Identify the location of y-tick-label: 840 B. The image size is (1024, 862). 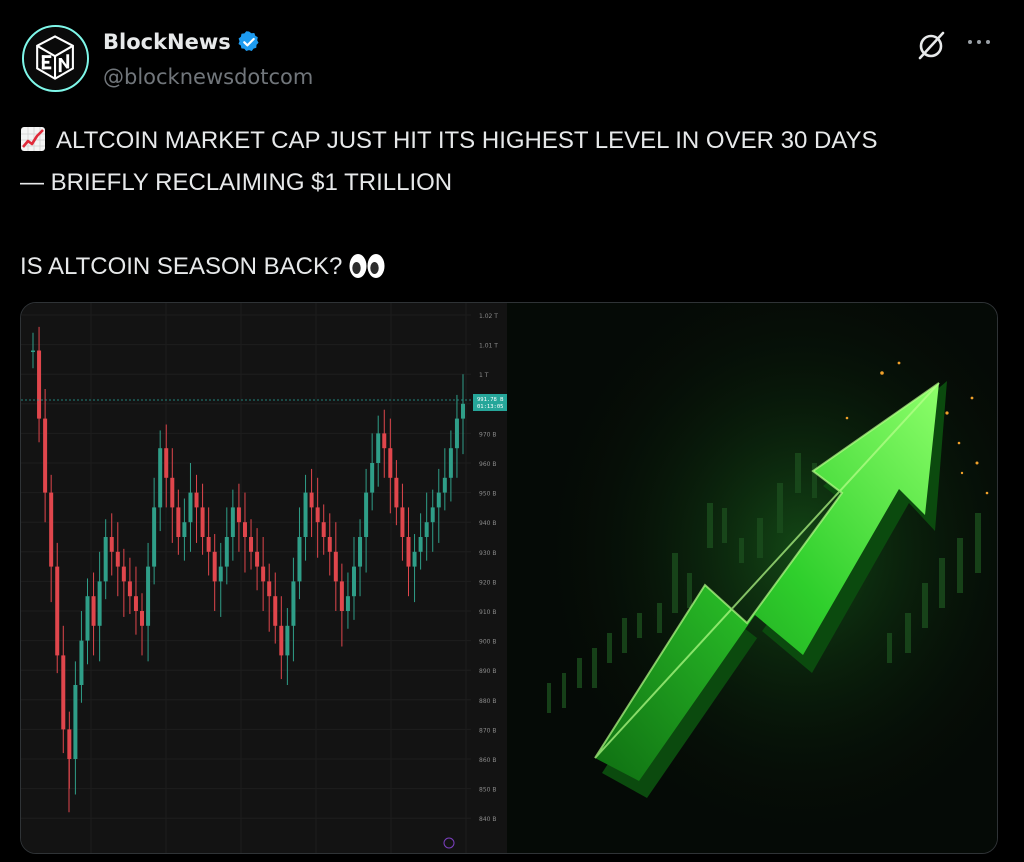
(487, 819).